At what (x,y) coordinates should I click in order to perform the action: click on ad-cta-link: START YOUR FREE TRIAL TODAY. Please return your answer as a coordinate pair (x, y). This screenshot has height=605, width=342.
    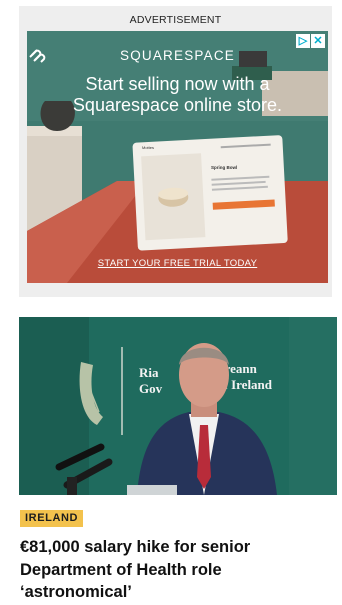
    Looking at the image, I should click on (177, 263).